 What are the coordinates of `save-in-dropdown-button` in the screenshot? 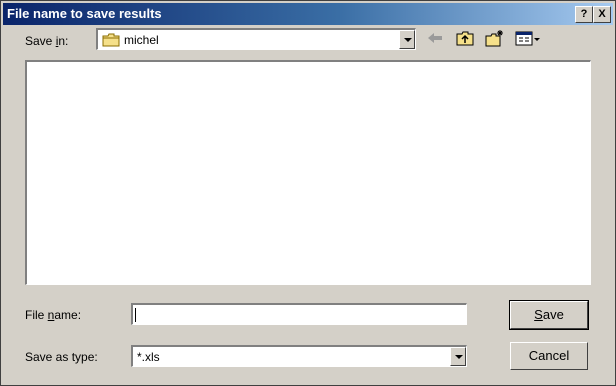 It's located at (407, 39).